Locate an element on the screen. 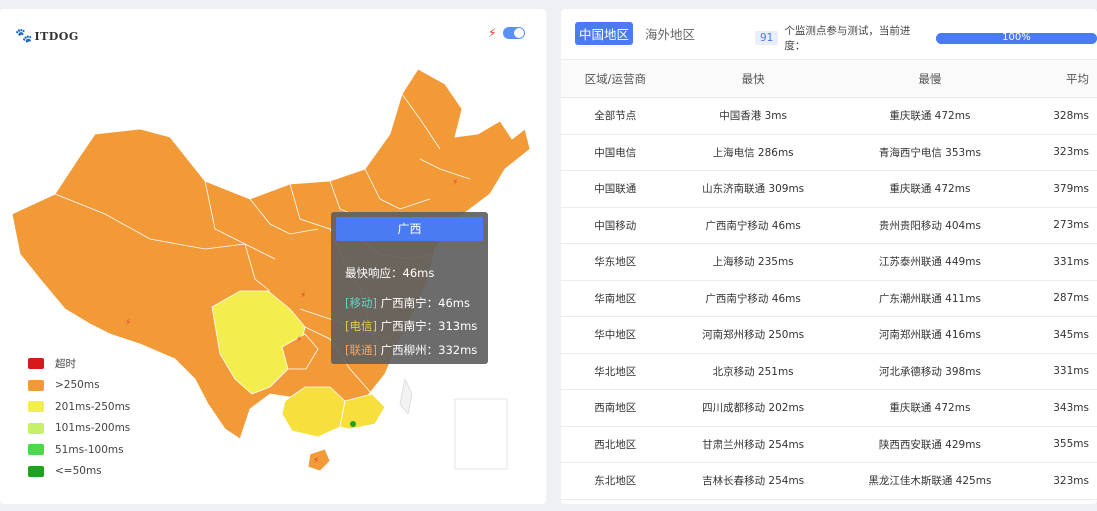 This screenshot has width=1097, height=511. table-row: 港澳台中国香港 3ms中国澳门 3ms3ms is located at coordinates (829, 501).